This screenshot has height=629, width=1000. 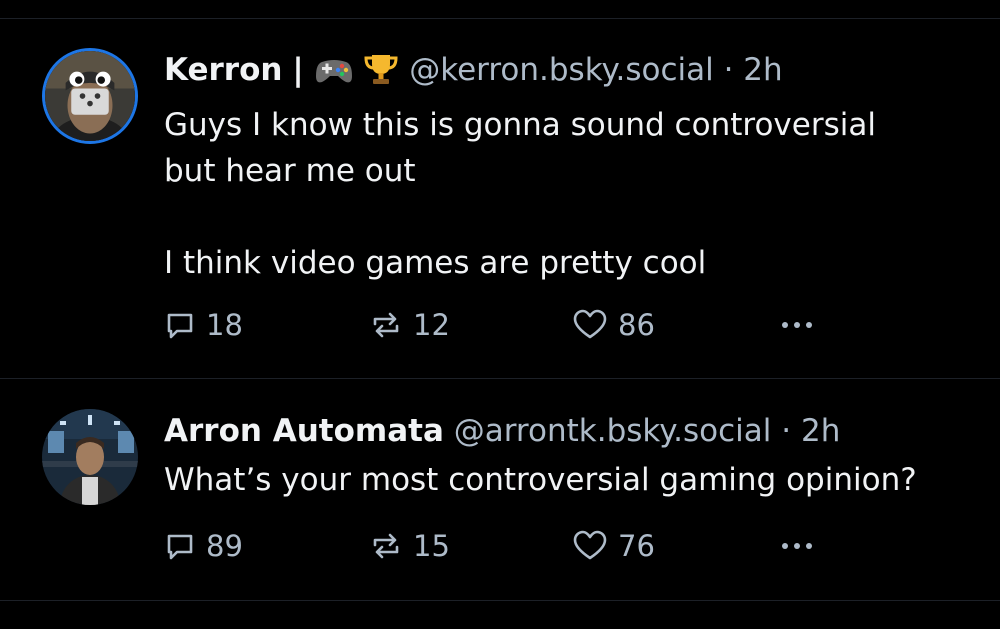 What do you see at coordinates (636, 325) in the screenshot?
I see `like-count: 86` at bounding box center [636, 325].